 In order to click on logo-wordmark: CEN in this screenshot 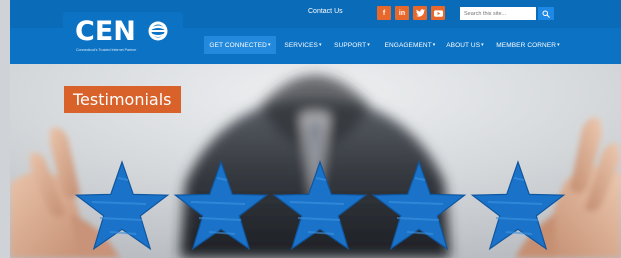, I will do `click(105, 31)`.